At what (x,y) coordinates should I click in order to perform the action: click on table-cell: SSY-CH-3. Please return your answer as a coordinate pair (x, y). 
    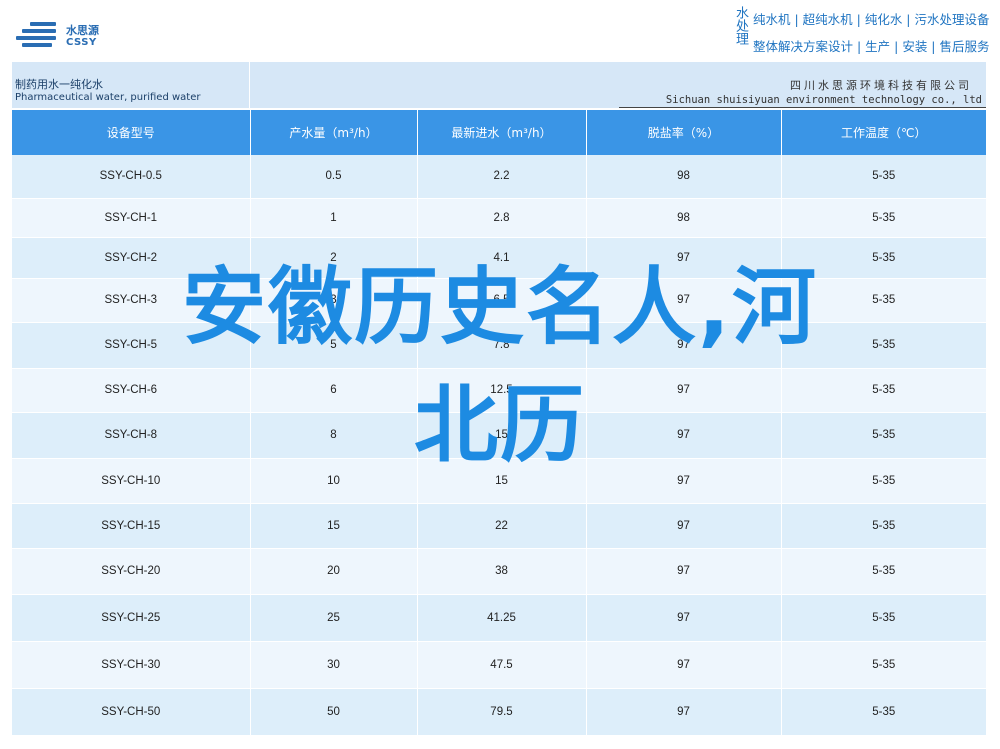
    Looking at the image, I should click on (131, 300).